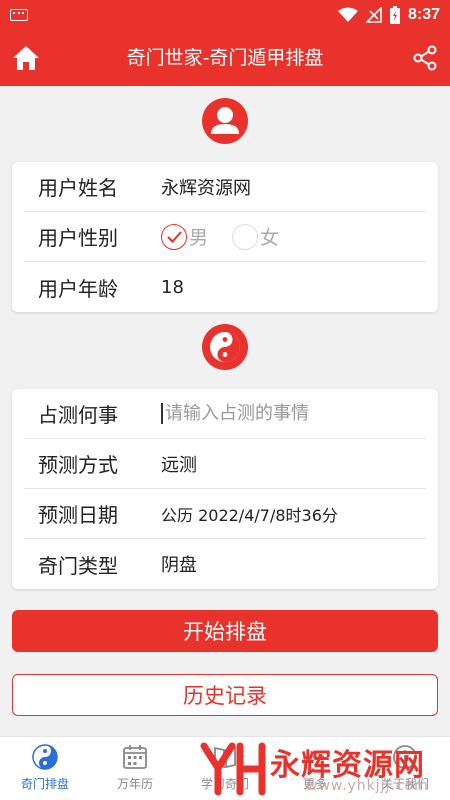  Describe the element at coordinates (245, 236) in the screenshot. I see `radio-unchecked-icon` at that location.